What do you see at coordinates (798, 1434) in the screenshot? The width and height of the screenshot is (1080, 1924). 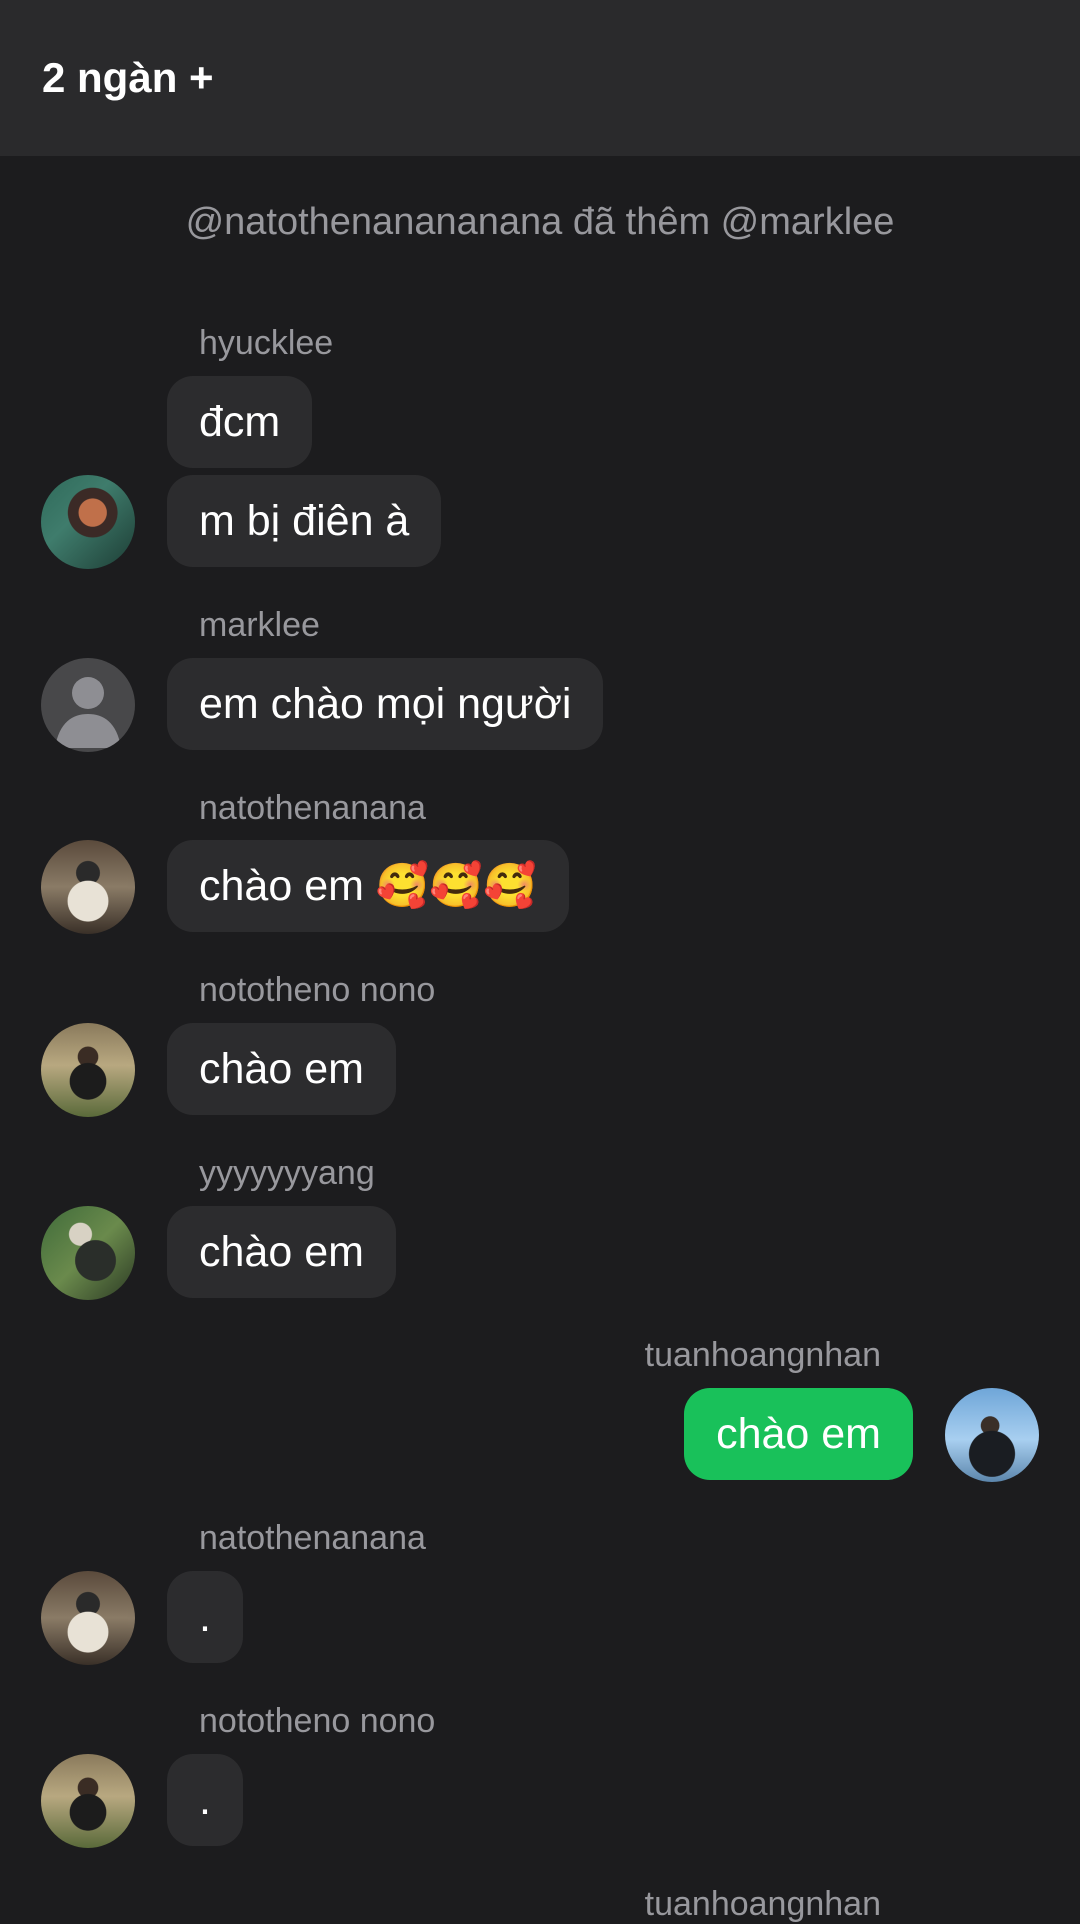 I see `message-bubble-outgoing: chào em` at bounding box center [798, 1434].